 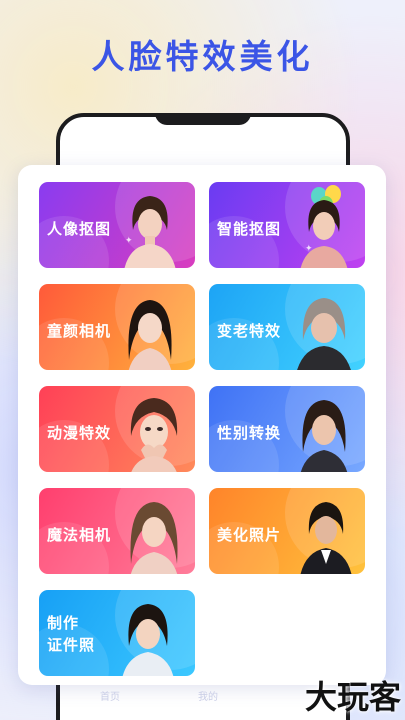 What do you see at coordinates (117, 531) in the screenshot?
I see `card-magic-camera: 魔法相机` at bounding box center [117, 531].